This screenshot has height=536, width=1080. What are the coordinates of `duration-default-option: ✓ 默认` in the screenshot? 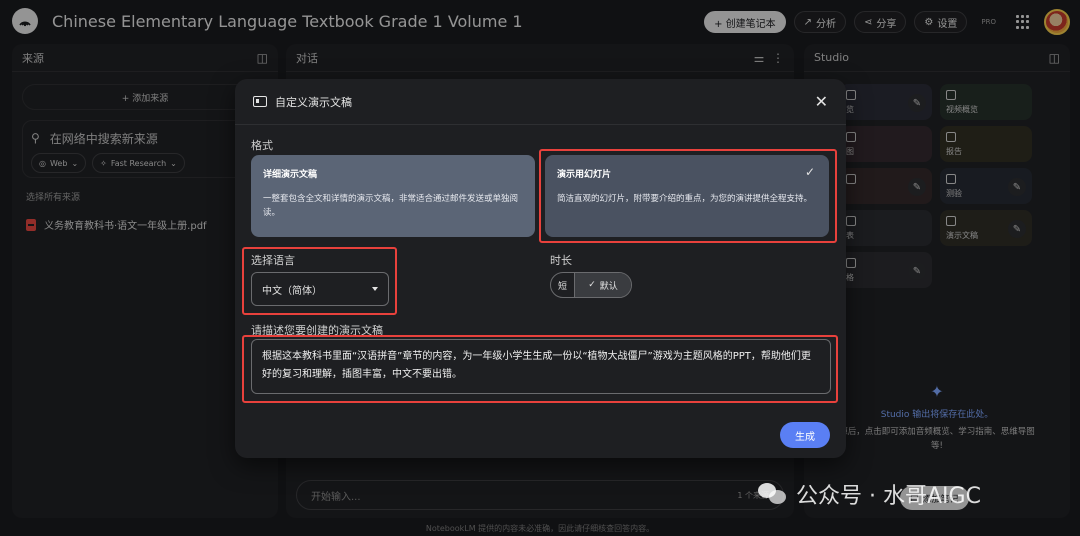 It's located at (603, 285).